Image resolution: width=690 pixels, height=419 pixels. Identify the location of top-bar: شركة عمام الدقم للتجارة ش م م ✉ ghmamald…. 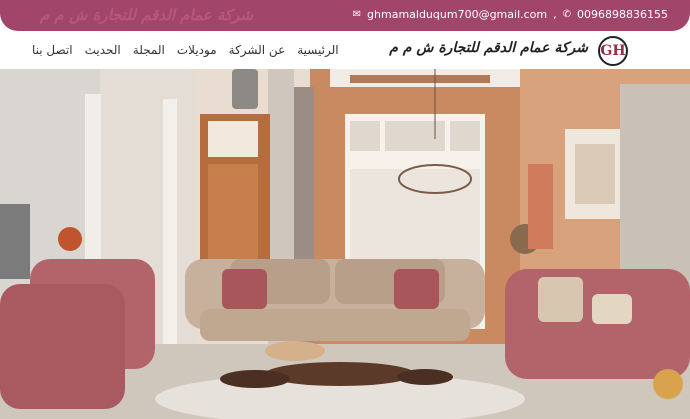
(345, 15).